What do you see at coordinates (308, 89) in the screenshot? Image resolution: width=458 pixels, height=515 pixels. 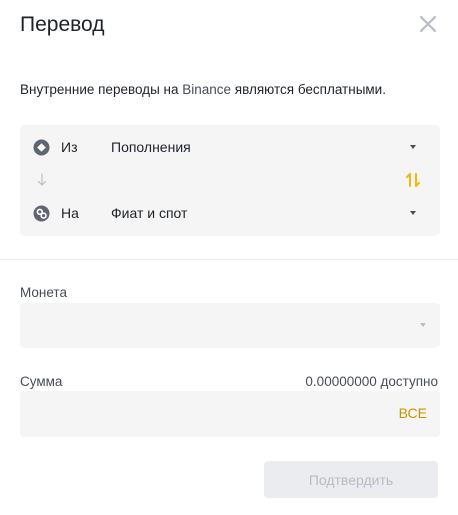 I see `notice-suffix: являются бесплатными.` at bounding box center [308, 89].